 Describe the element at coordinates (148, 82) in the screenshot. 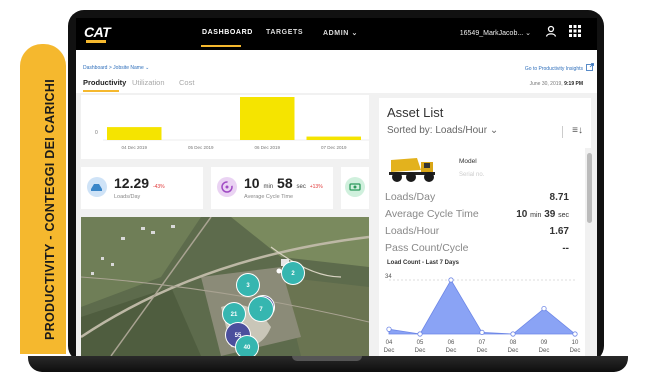

I see `tab-utilization: Utilization` at that location.